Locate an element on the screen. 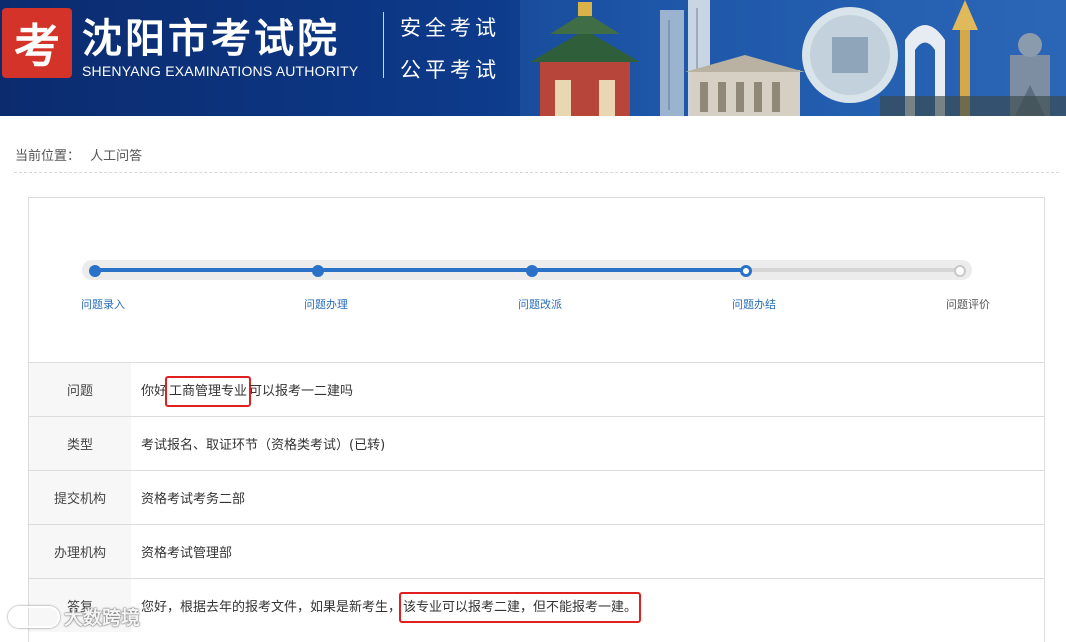 Image resolution: width=1066 pixels, height=642 pixels. slogan-fair-exam: 公平考试 is located at coordinates (450, 70).